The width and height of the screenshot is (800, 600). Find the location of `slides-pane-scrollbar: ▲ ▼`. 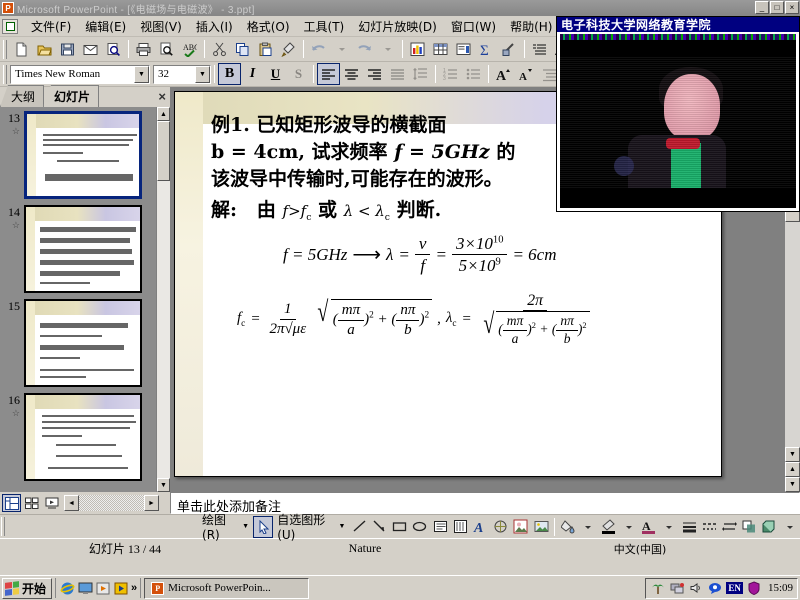

slides-pane-scrollbar: ▲ ▼ is located at coordinates (163, 299).